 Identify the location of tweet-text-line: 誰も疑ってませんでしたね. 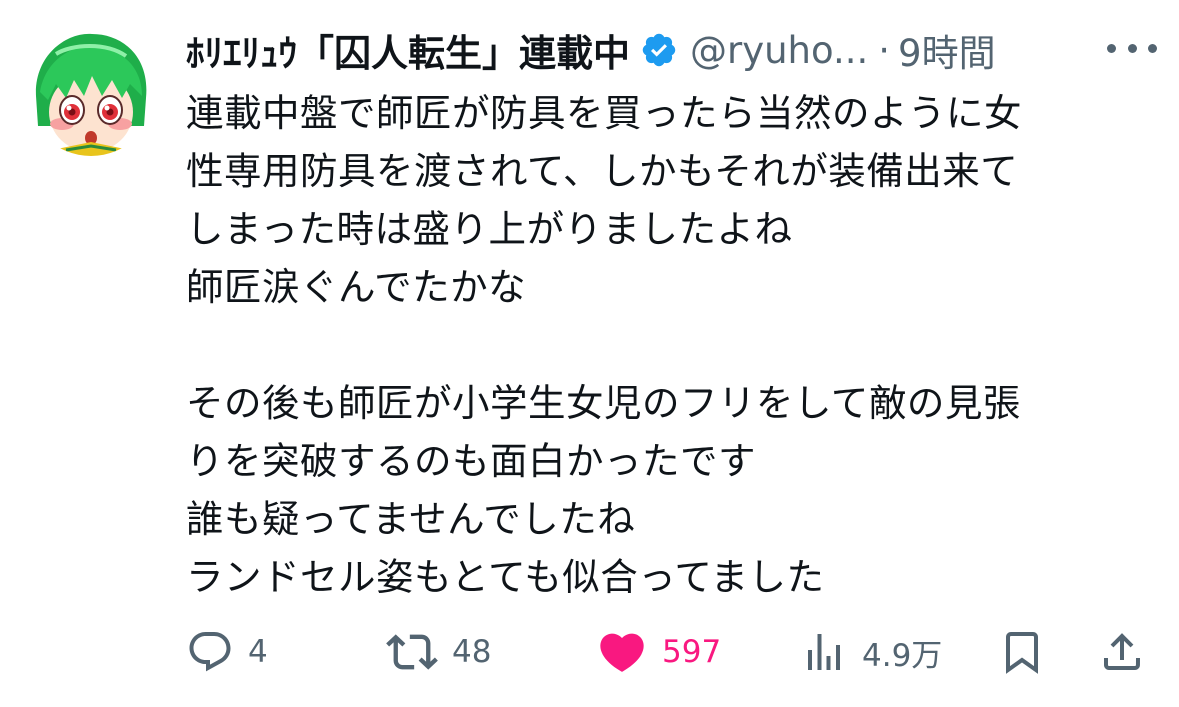
(411, 519).